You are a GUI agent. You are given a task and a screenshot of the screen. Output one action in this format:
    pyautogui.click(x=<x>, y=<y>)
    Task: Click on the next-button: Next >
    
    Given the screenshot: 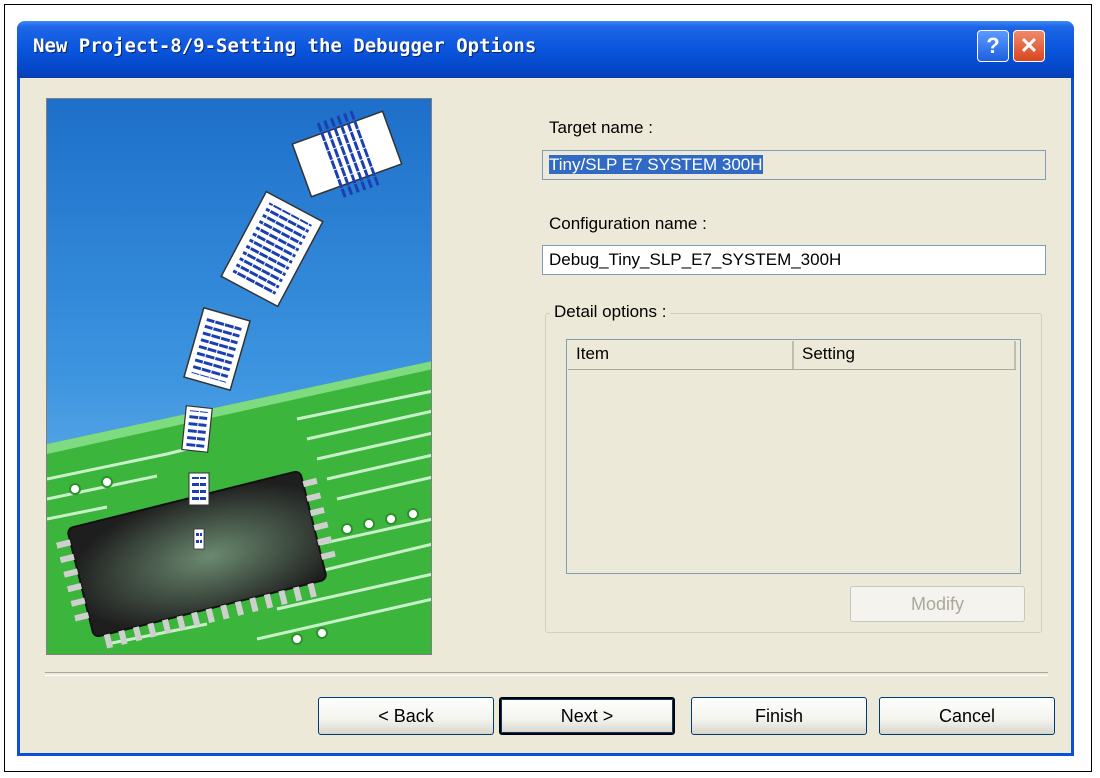 What is the action you would take?
    pyautogui.click(x=587, y=716)
    